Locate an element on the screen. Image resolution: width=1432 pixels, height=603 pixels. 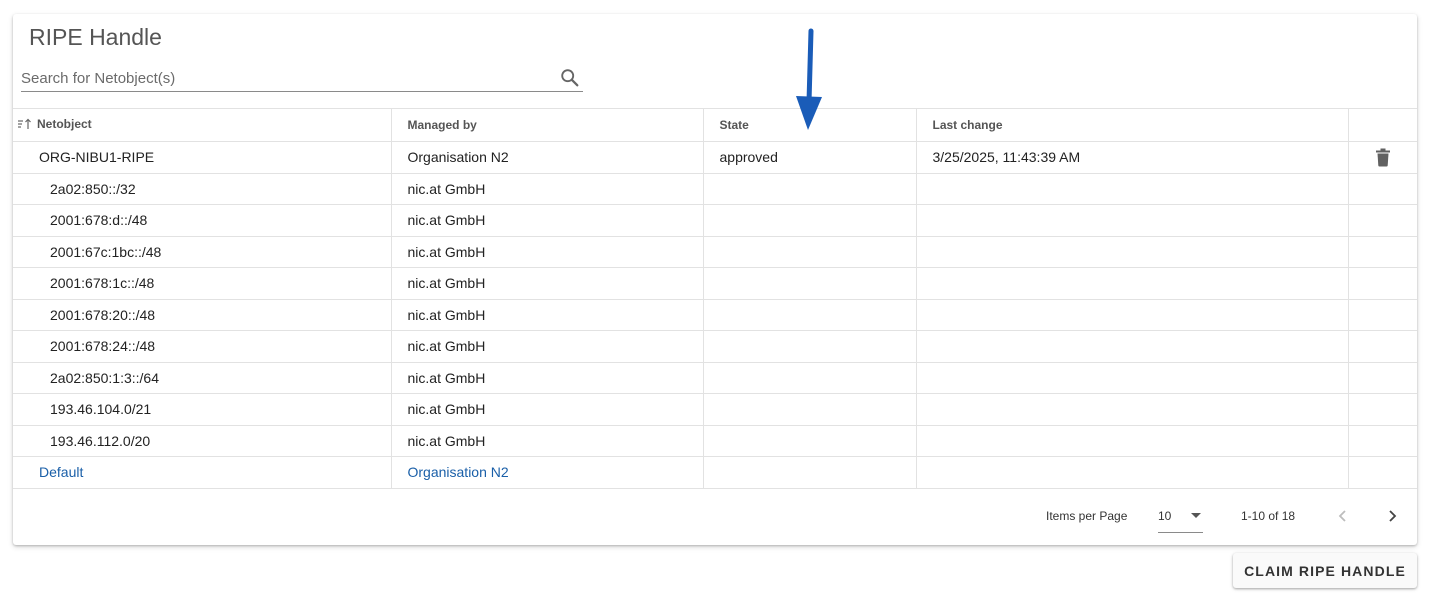
header-actions is located at coordinates (1382, 125).